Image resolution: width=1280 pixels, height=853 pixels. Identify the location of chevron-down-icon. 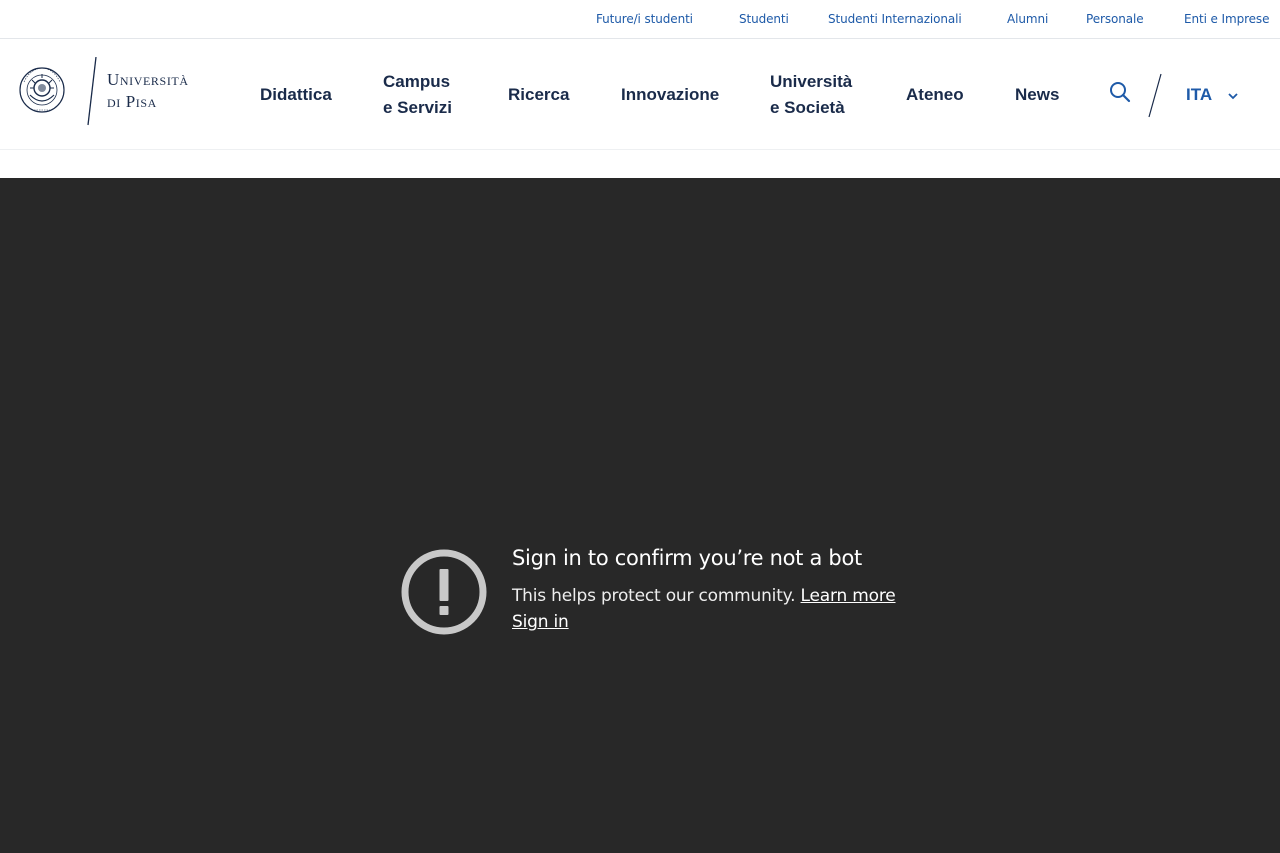
(1233, 96).